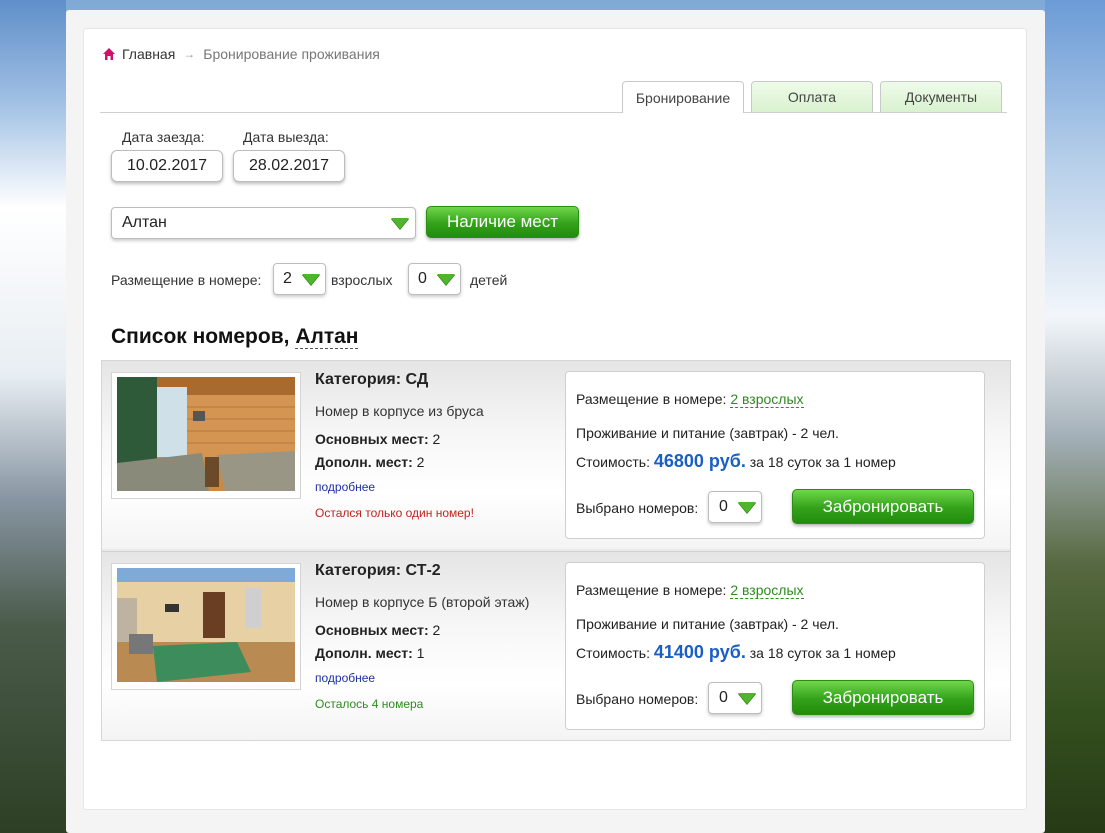  What do you see at coordinates (186, 280) in the screenshot?
I see `guests-label: Размещение в номере:` at bounding box center [186, 280].